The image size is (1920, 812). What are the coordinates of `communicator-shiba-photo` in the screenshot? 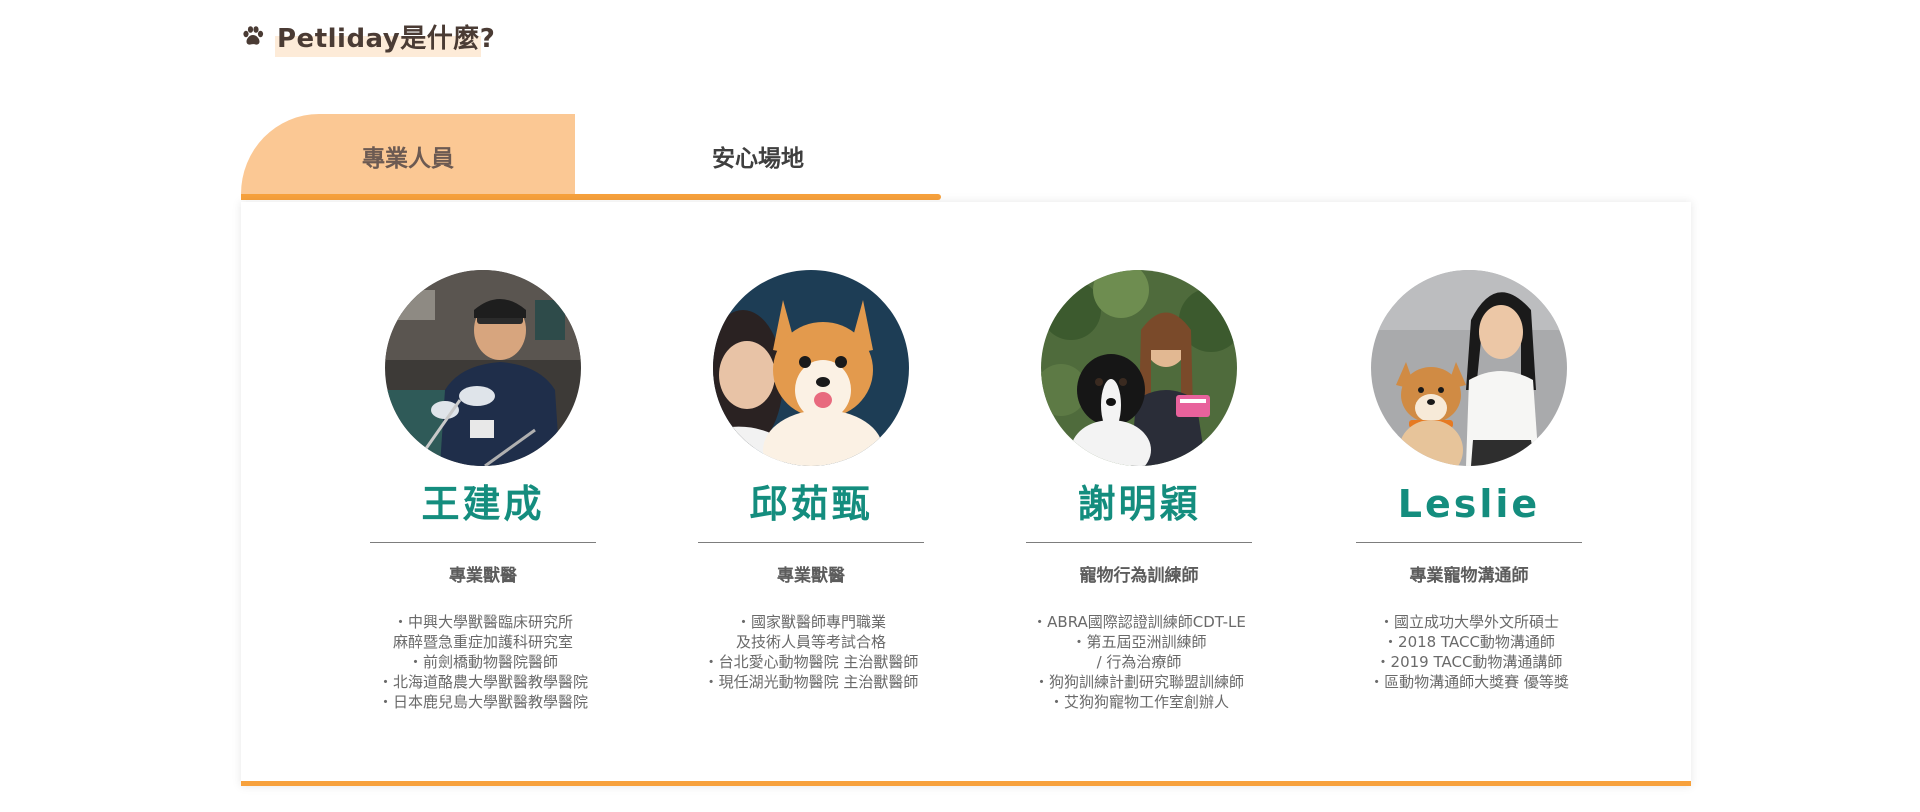 It's located at (1469, 368).